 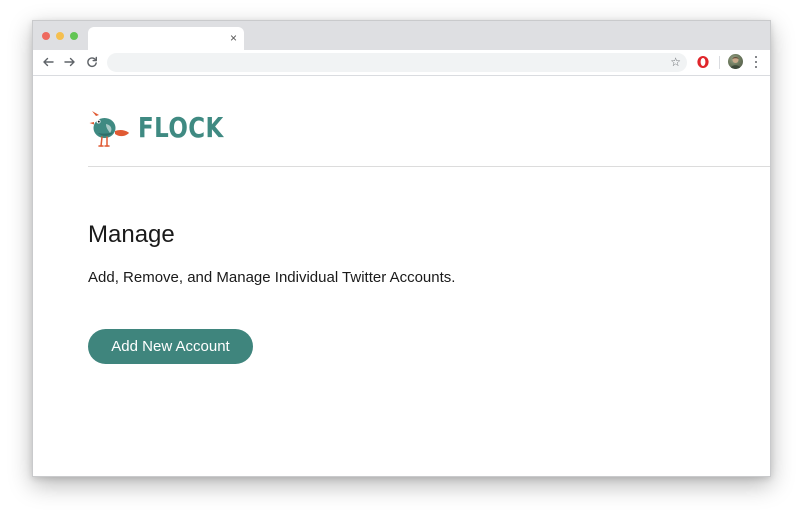 I want to click on maximize-window-button, so click(x=74, y=36).